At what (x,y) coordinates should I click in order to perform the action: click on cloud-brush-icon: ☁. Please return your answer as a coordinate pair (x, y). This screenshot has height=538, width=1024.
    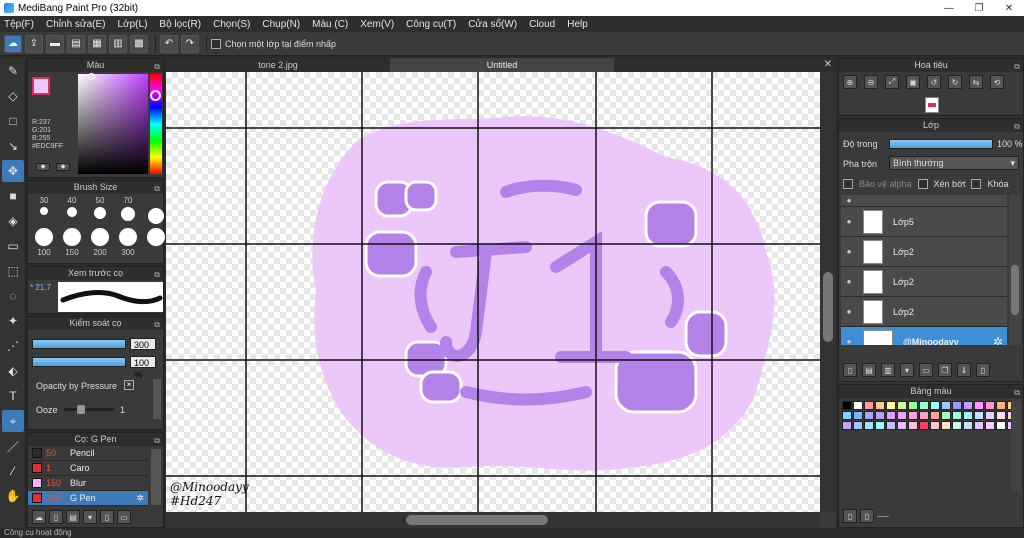
    Looking at the image, I should click on (39, 517).